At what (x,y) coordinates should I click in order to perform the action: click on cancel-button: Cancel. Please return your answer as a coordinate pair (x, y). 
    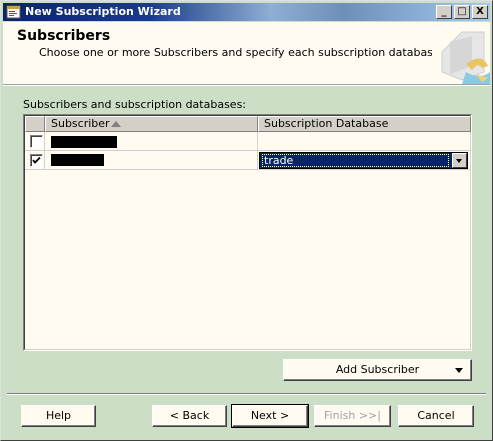
    Looking at the image, I should click on (436, 416).